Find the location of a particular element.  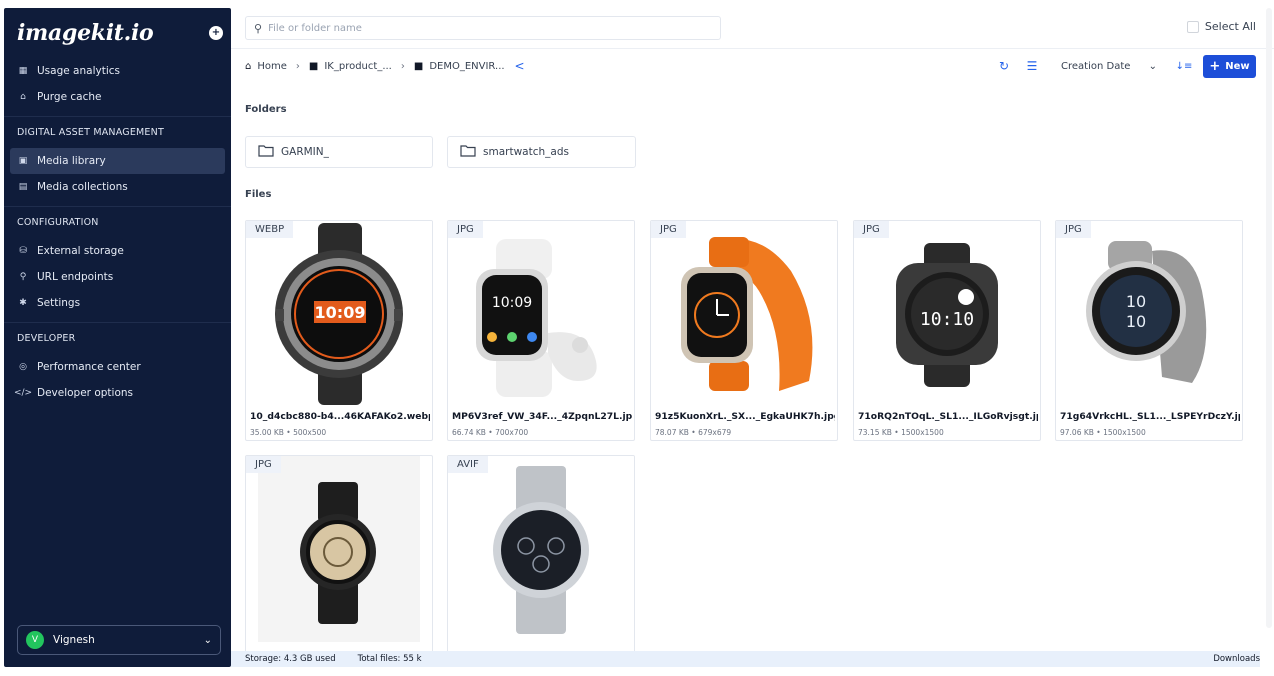

logo-row: imagekit.io + is located at coordinates (117, 33).